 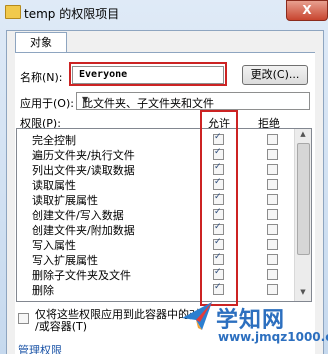 What do you see at coordinates (54, 245) in the screenshot?
I see `permission-label: 写入属性` at bounding box center [54, 245].